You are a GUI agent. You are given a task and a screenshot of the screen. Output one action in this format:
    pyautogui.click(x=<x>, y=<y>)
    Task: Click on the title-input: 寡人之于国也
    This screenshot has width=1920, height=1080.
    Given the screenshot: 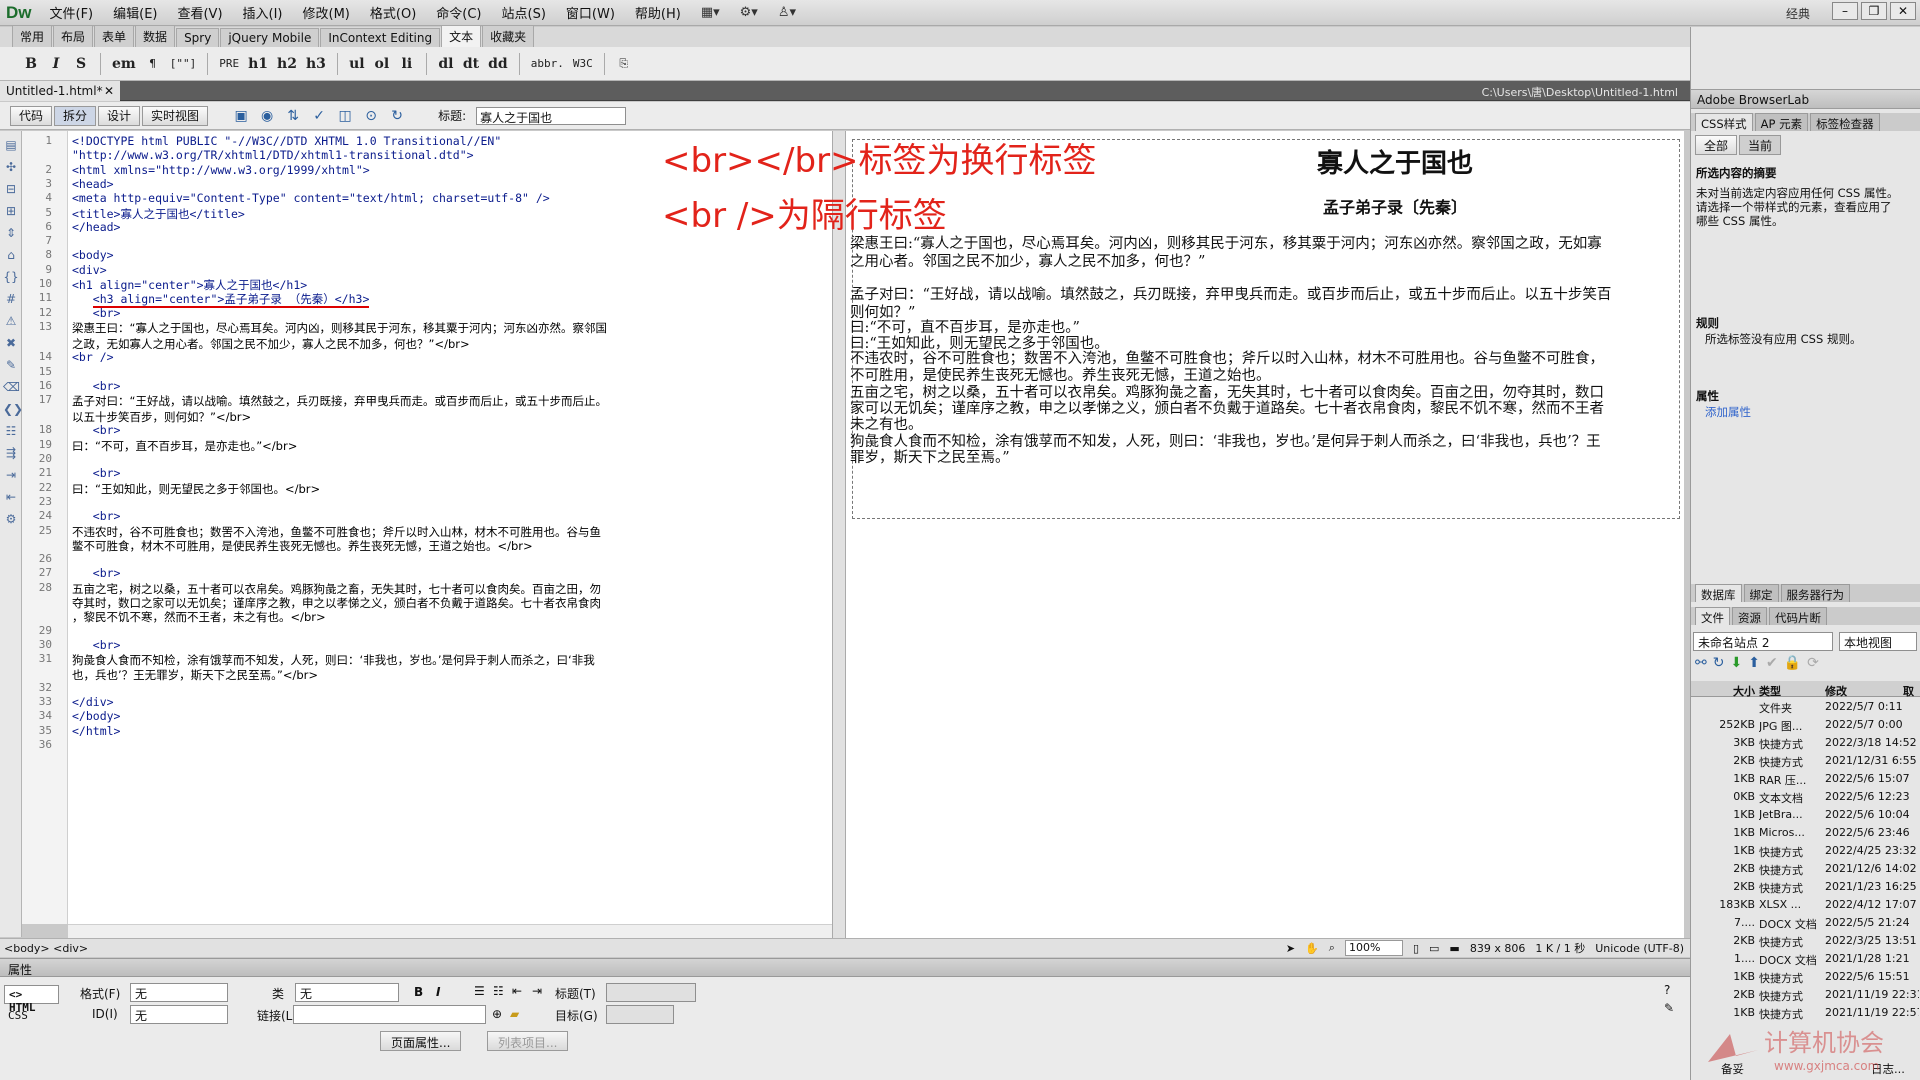 What is the action you would take?
    pyautogui.click(x=551, y=115)
    